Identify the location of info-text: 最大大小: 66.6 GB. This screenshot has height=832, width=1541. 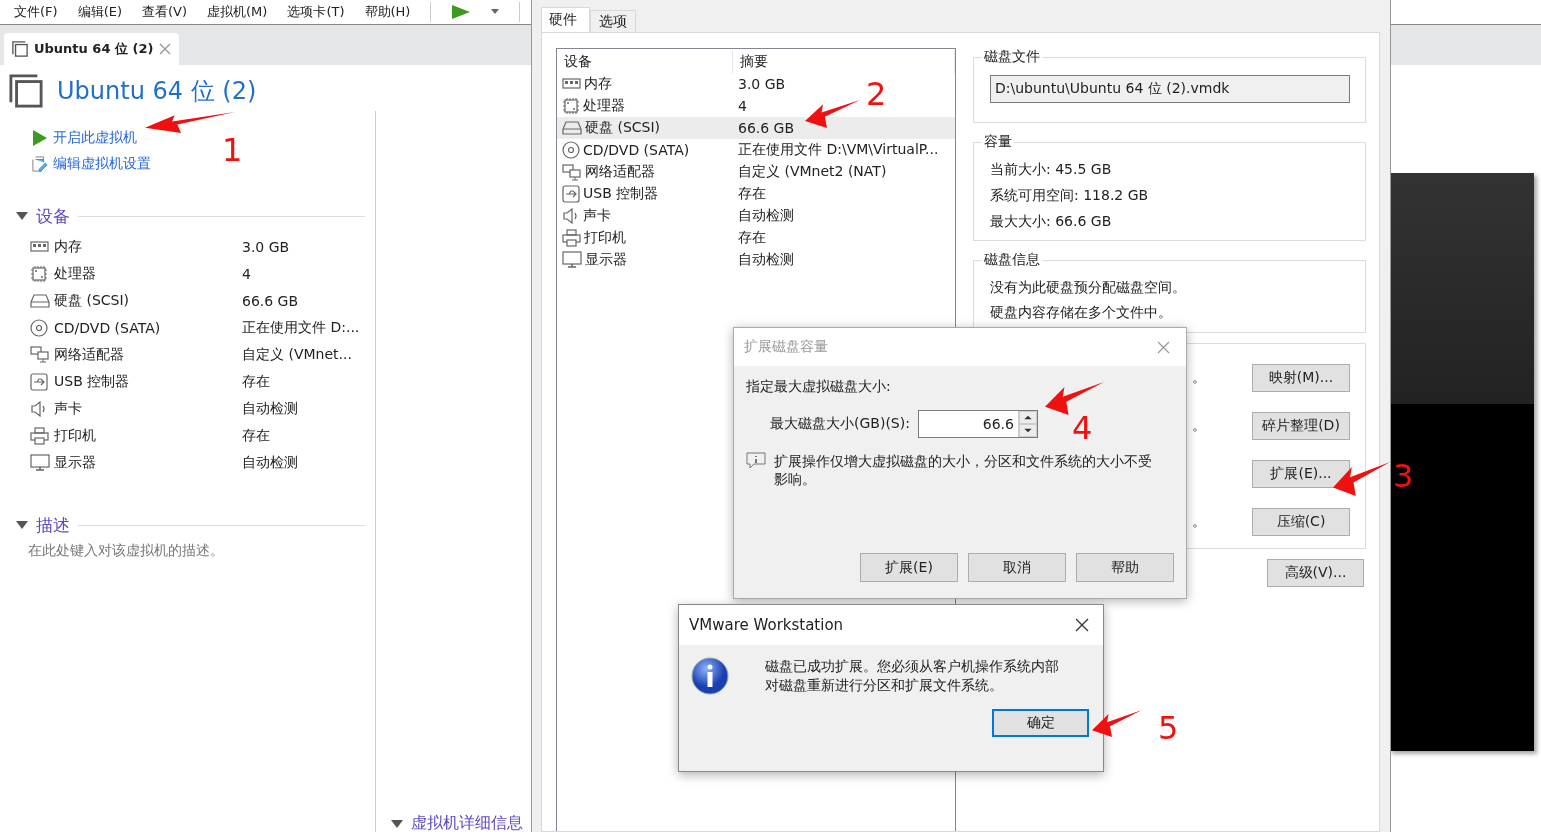
(1051, 221).